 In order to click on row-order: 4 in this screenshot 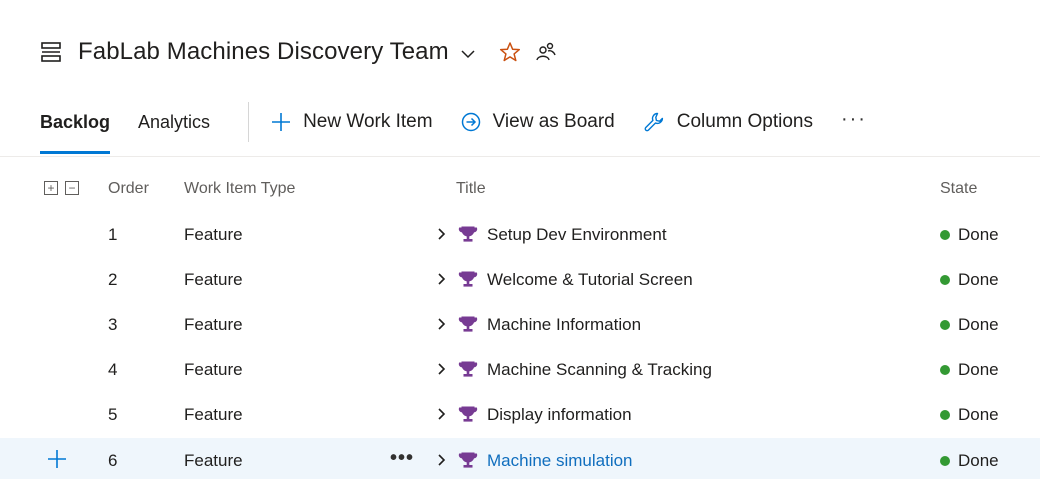, I will do `click(113, 369)`.